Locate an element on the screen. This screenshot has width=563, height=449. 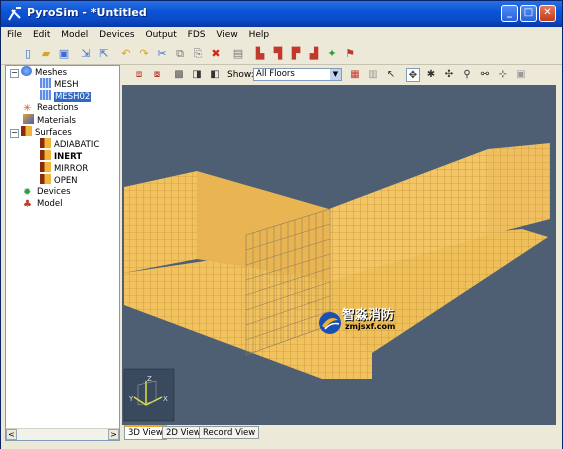
scroll-right-icon: > is located at coordinates (113, 434).